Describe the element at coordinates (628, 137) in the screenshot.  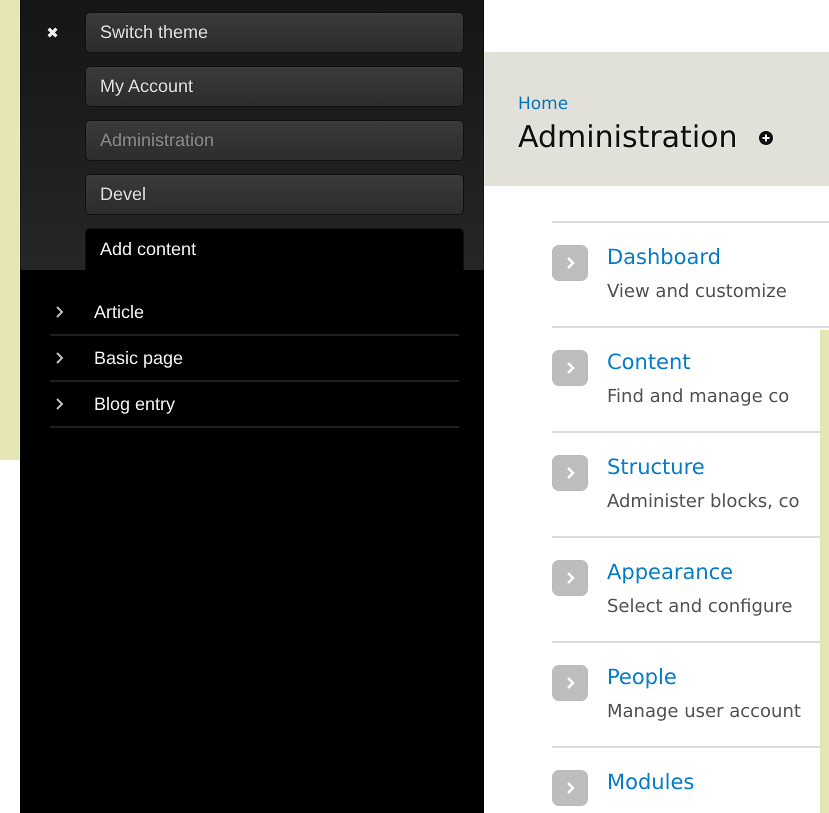
I see `page-title: Administration` at that location.